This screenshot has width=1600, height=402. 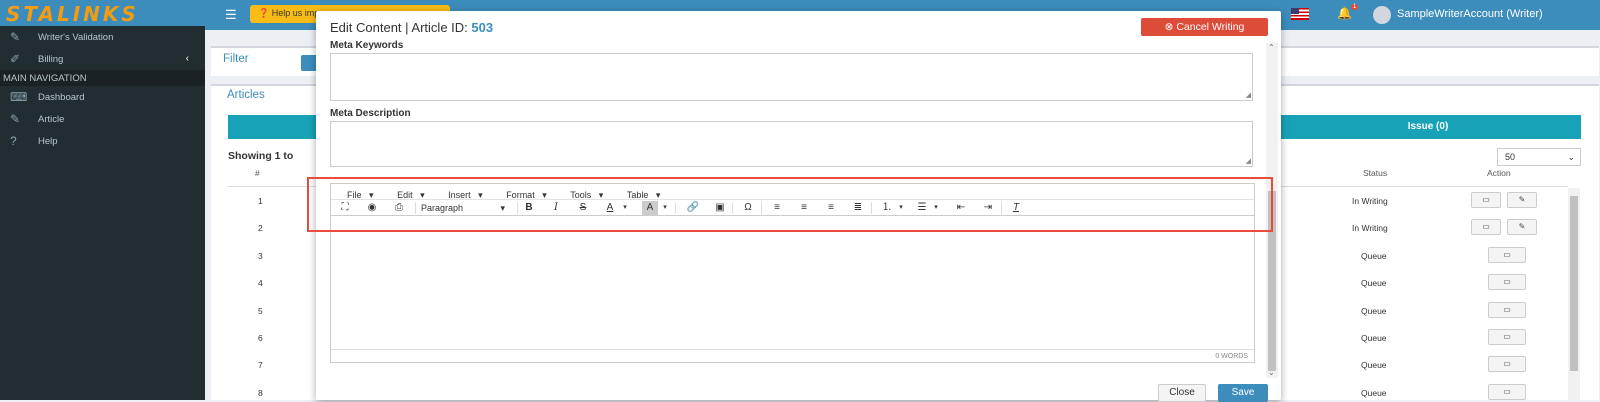 What do you see at coordinates (102, 97) in the screenshot?
I see `sidebar-item-dashboard: ⌨ Dashboard` at bounding box center [102, 97].